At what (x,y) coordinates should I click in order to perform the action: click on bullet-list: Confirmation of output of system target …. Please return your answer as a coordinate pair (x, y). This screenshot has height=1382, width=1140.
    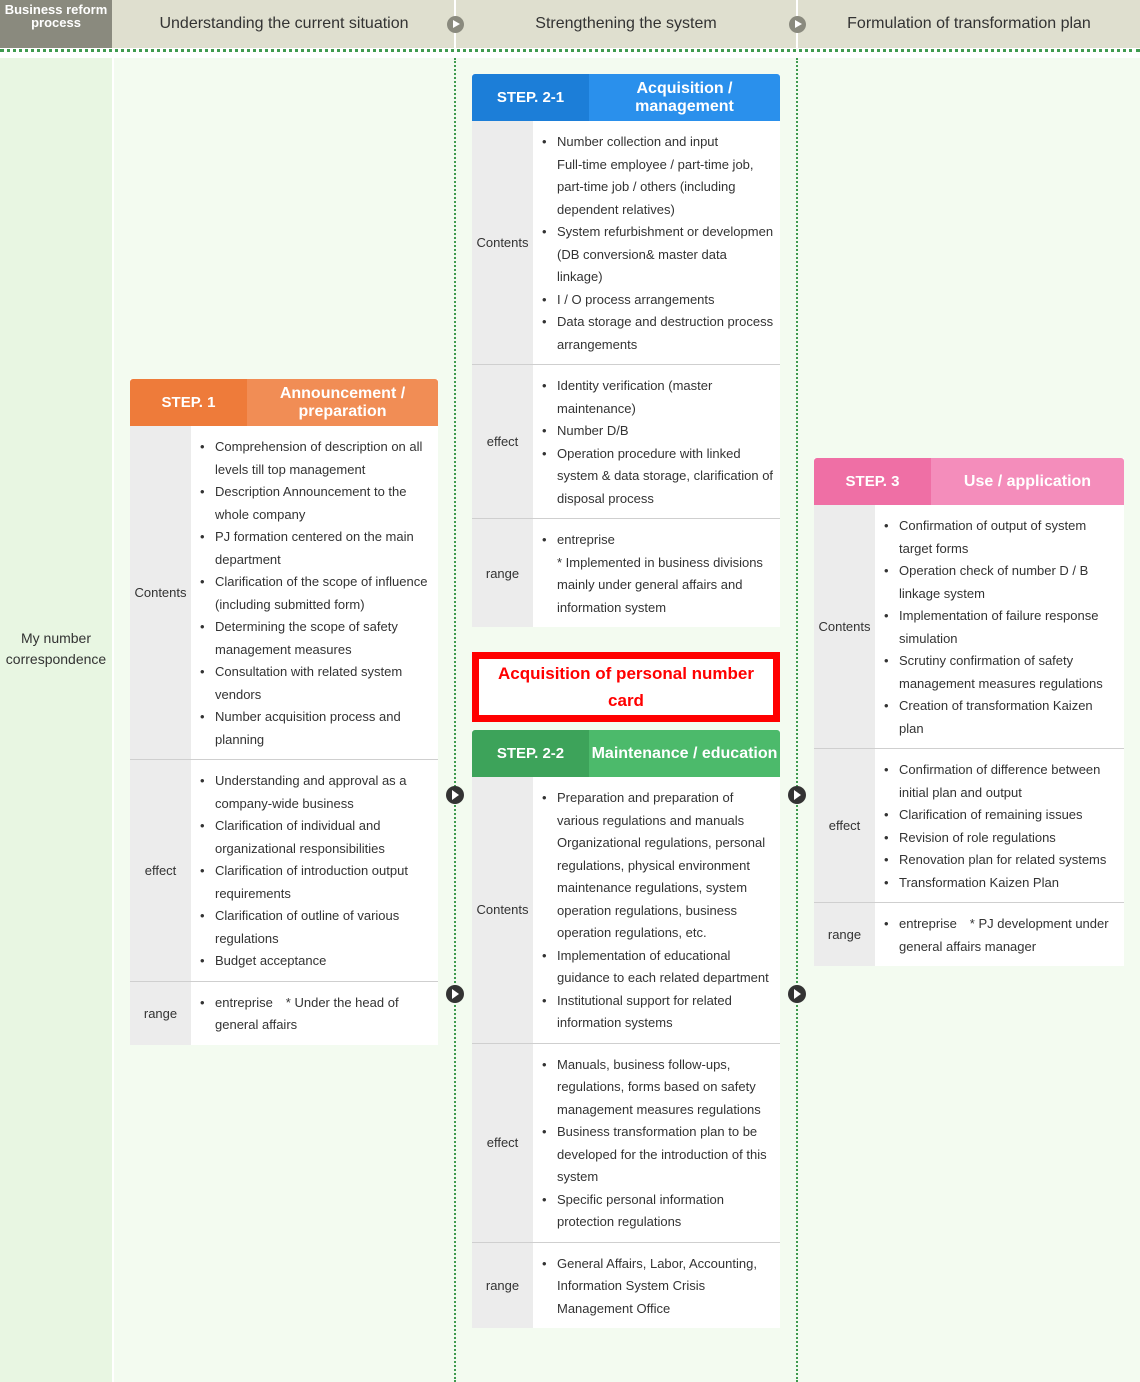
    Looking at the image, I should click on (999, 627).